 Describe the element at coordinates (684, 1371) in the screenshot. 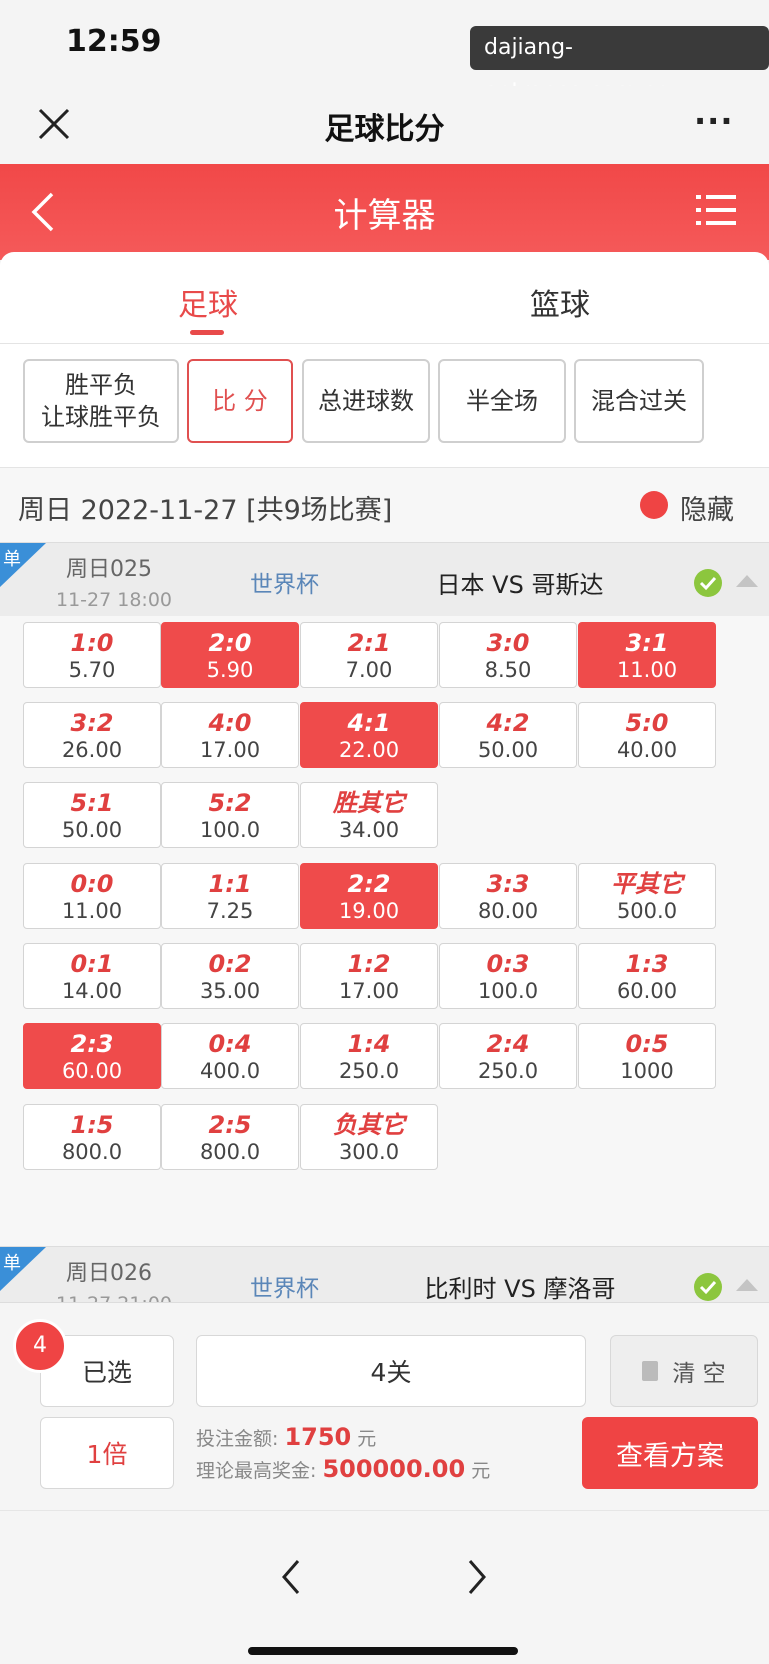

I see `clear-button: 清 空` at that location.